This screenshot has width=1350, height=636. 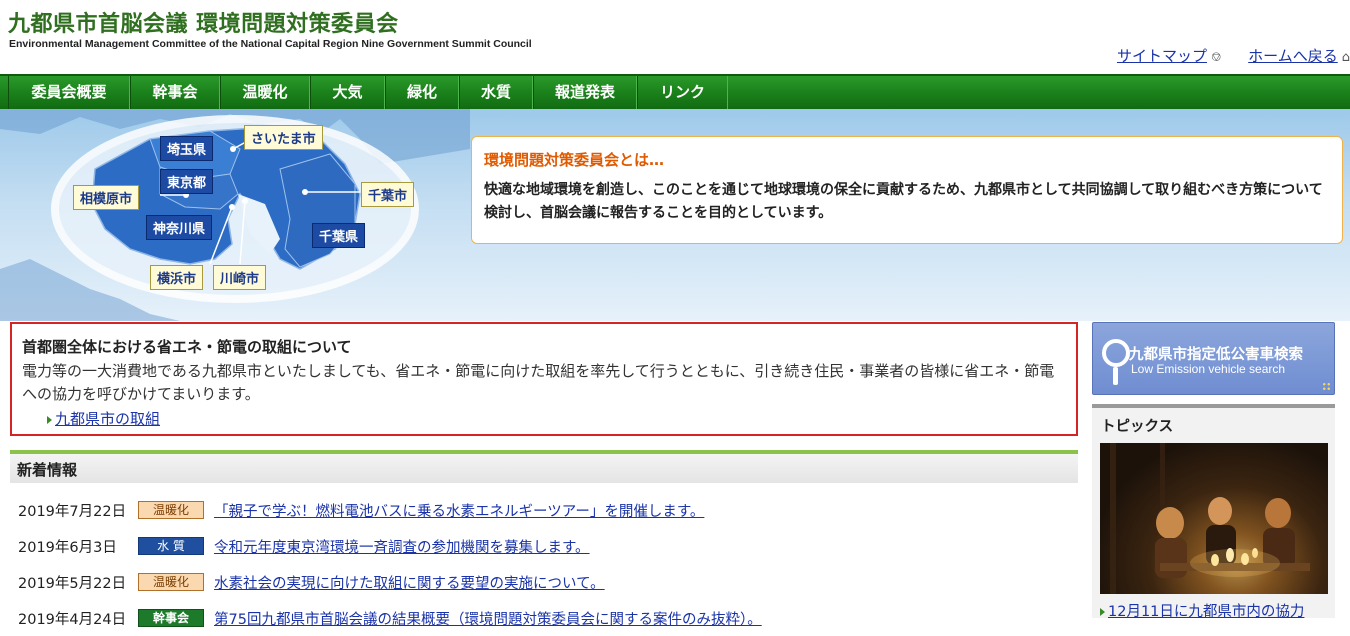 I want to click on news-date: 2019年5月22日, so click(x=72, y=583).